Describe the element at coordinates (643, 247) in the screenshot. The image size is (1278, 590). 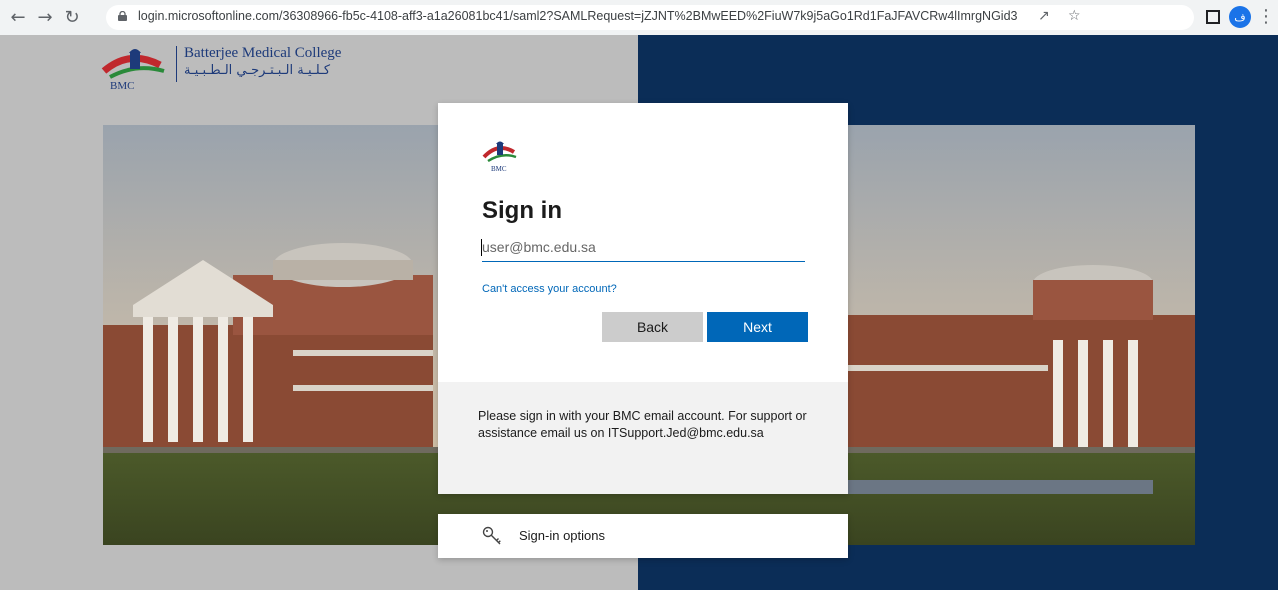
I see `email-input` at that location.